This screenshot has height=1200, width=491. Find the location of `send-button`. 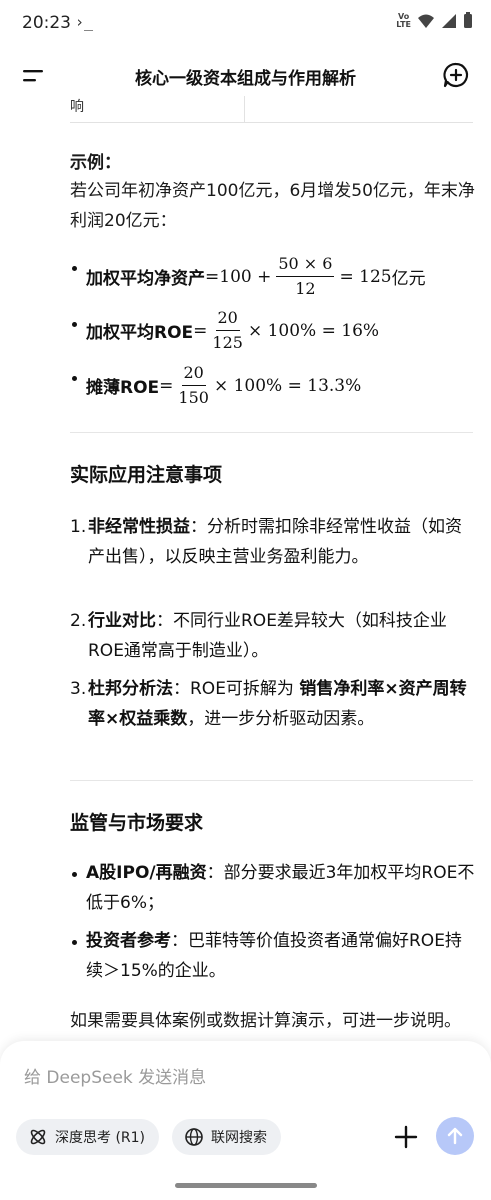

send-button is located at coordinates (455, 1136).